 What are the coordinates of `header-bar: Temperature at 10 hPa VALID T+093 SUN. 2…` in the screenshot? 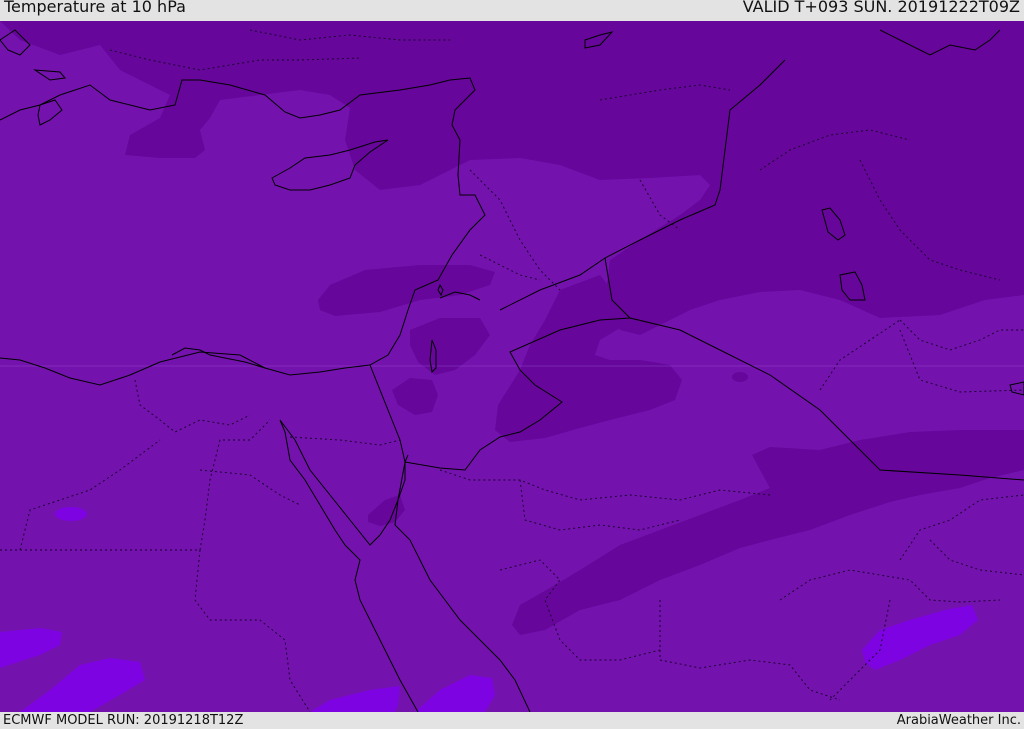 It's located at (512, 10).